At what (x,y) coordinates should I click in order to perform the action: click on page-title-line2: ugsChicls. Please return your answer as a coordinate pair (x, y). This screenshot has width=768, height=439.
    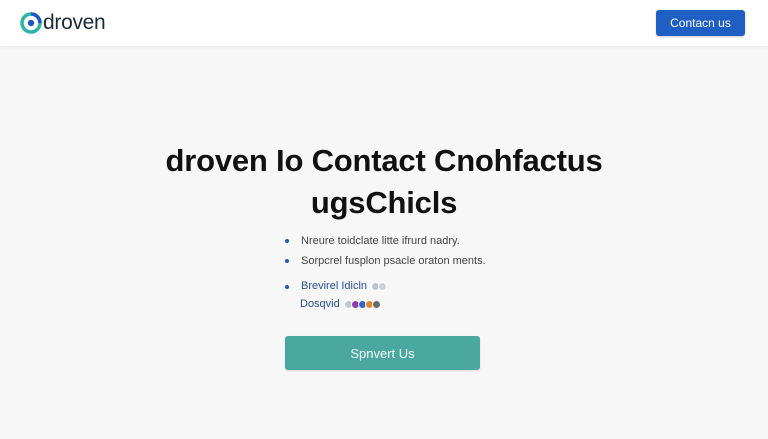
    Looking at the image, I should click on (384, 202).